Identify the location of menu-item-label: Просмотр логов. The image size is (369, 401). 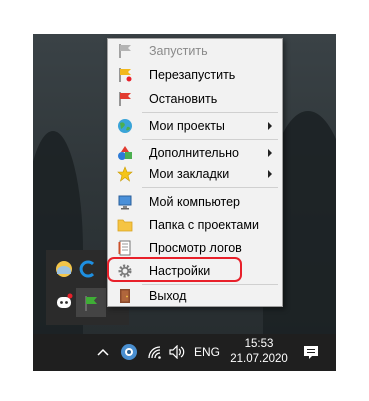
(195, 248).